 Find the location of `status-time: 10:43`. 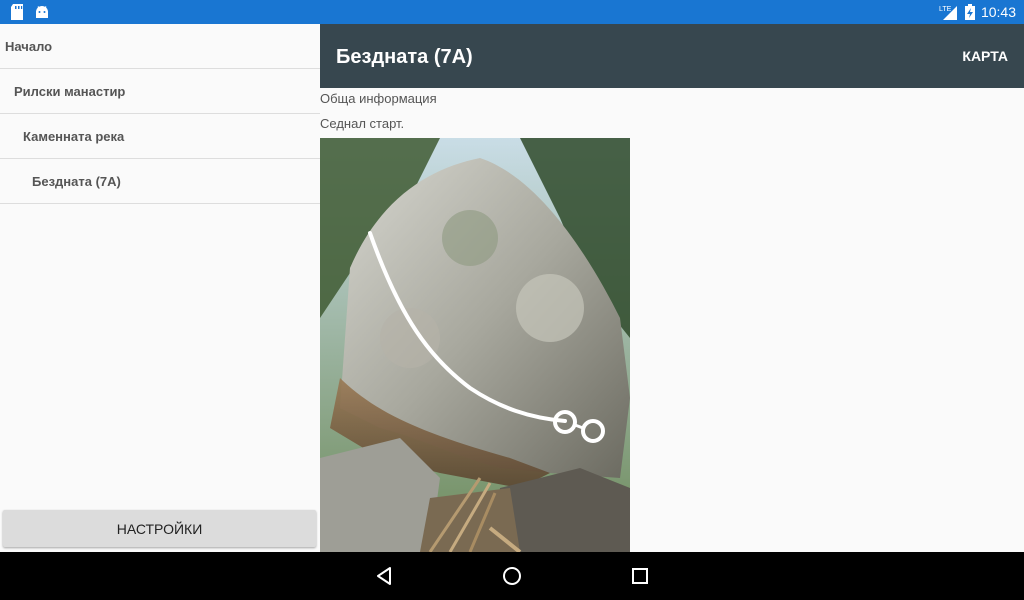

status-time: 10:43 is located at coordinates (998, 12).